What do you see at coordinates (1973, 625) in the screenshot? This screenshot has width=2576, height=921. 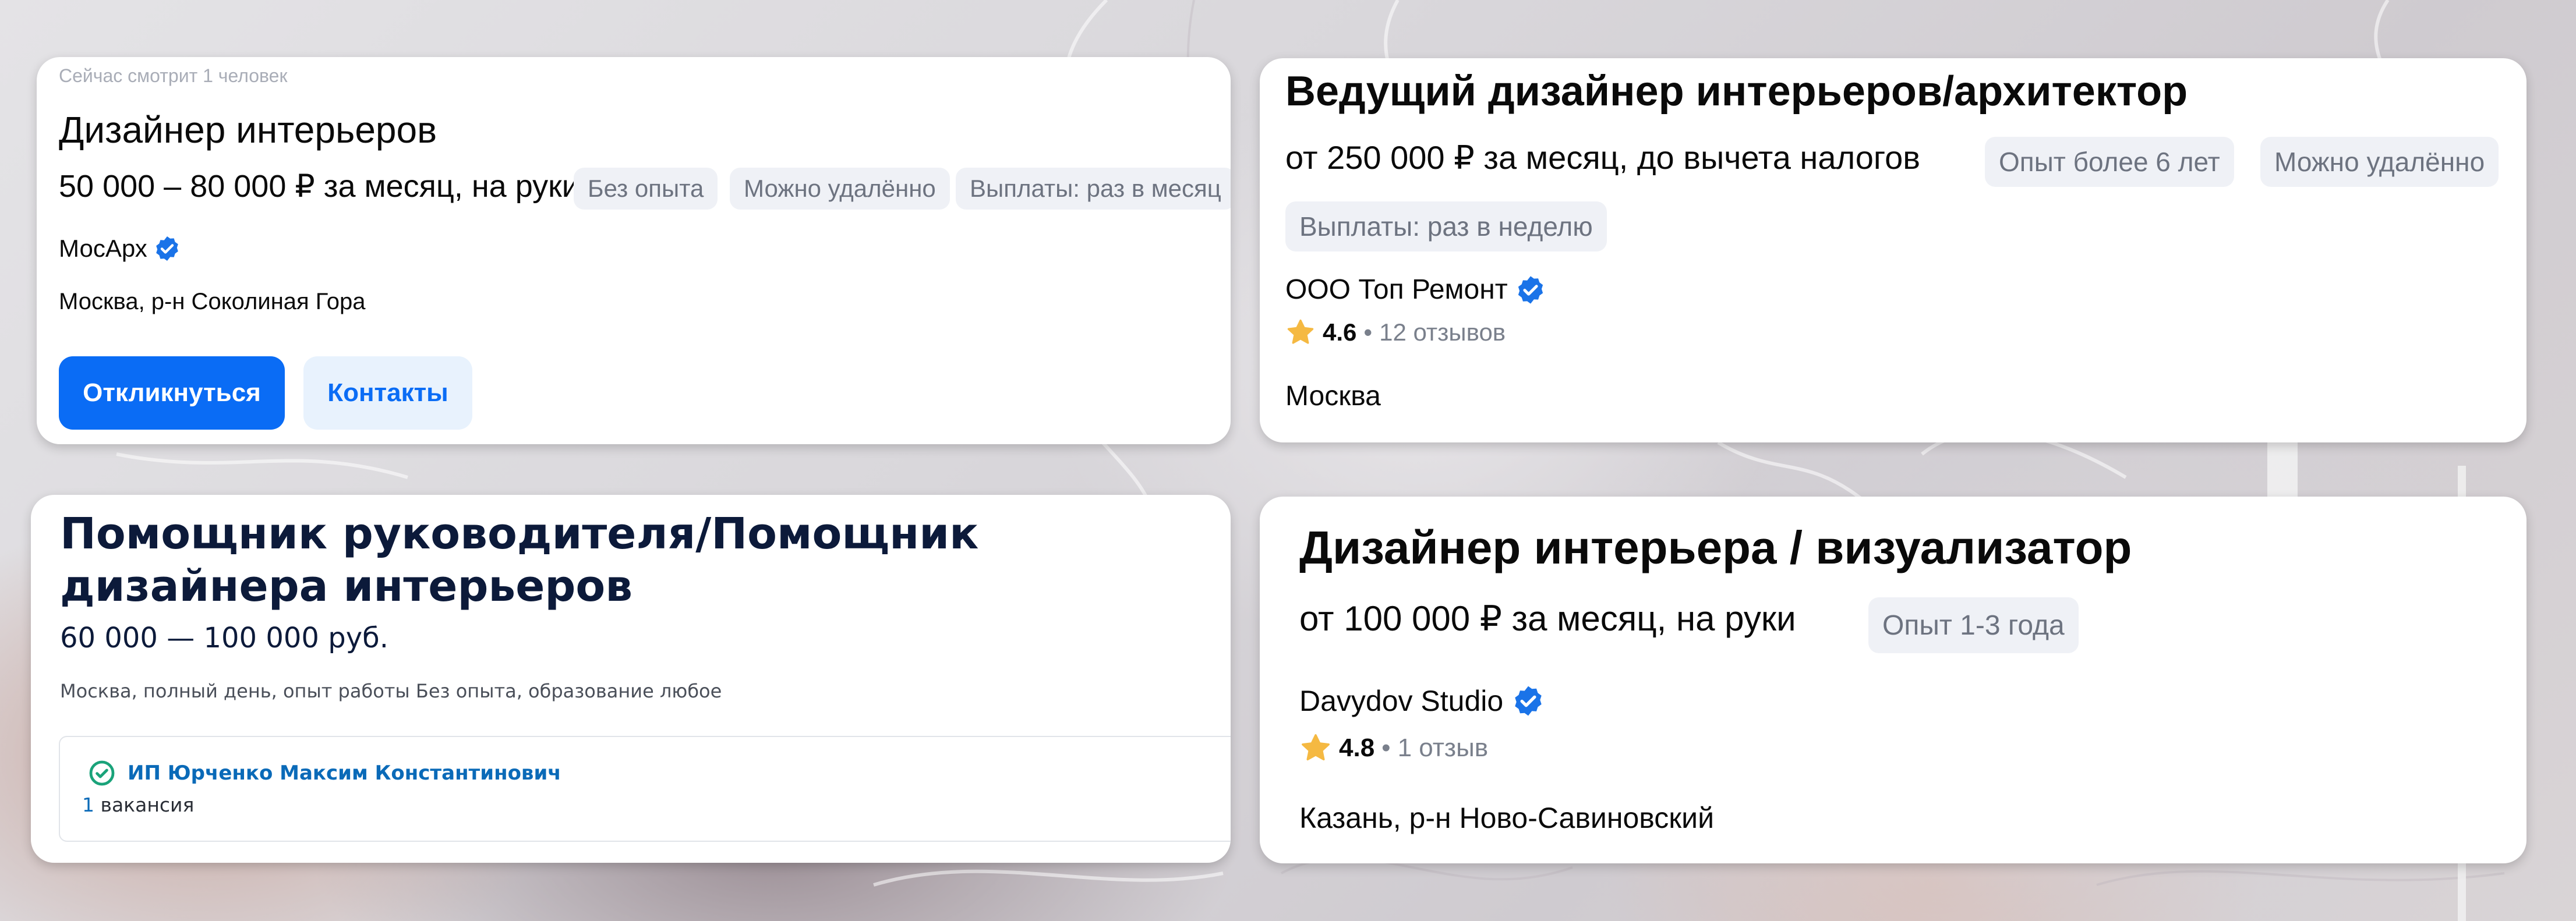 I see `tag-experience: Опыт 1-3 года` at bounding box center [1973, 625].